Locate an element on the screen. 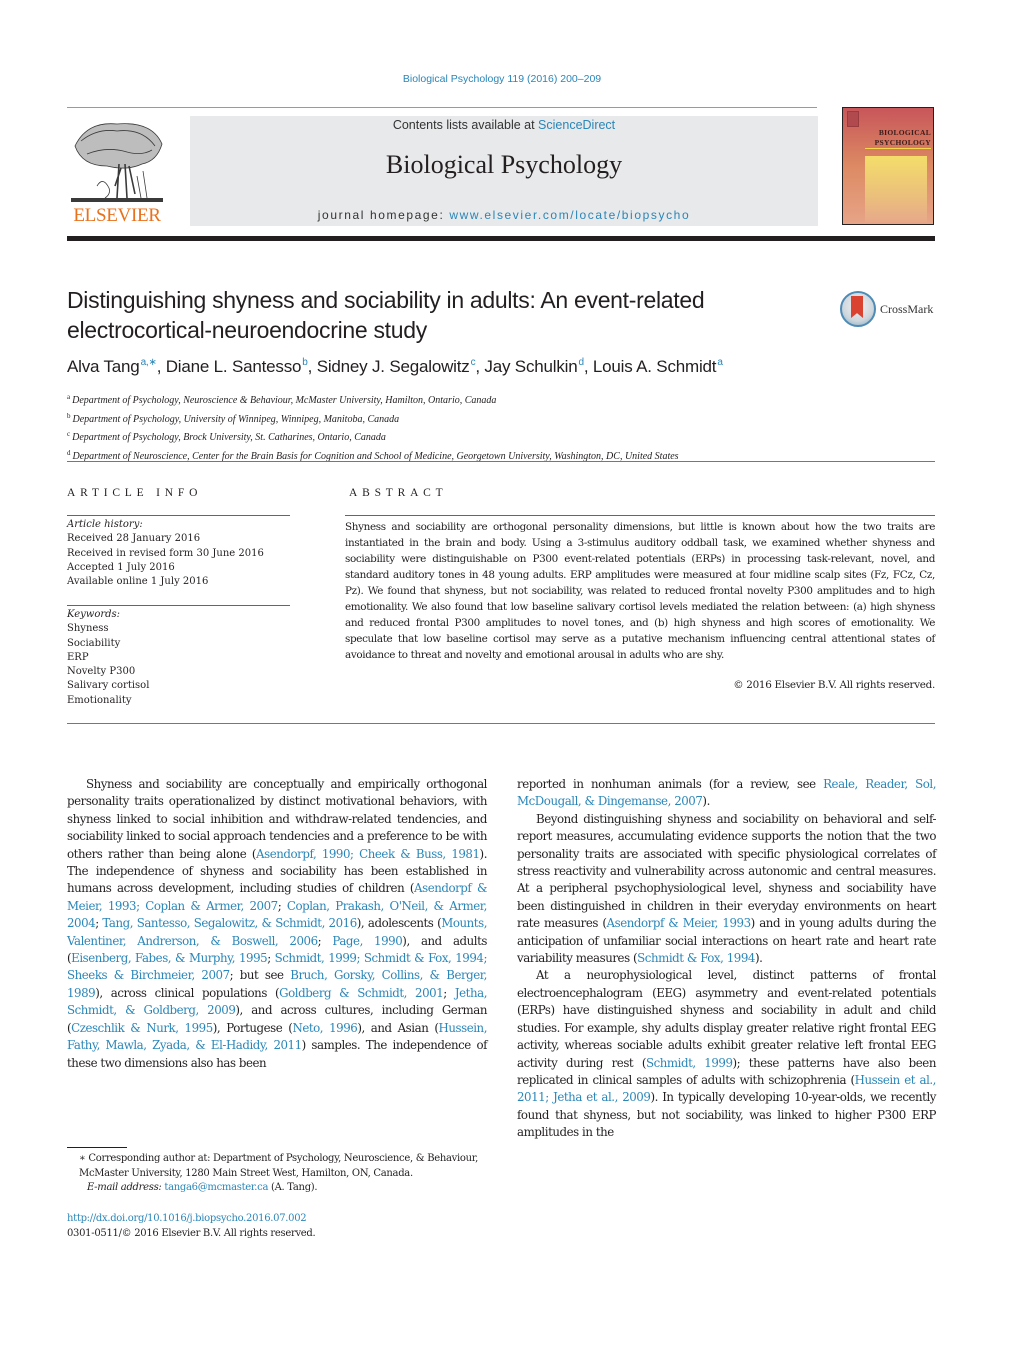 The image size is (1020, 1351). crossmark-label: CrossMark is located at coordinates (907, 309).